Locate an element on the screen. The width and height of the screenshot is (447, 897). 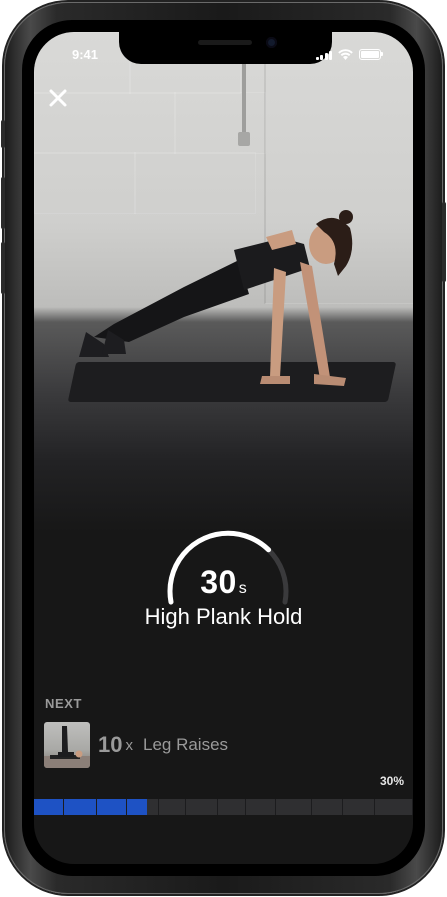
close-button is located at coordinates (58, 98).